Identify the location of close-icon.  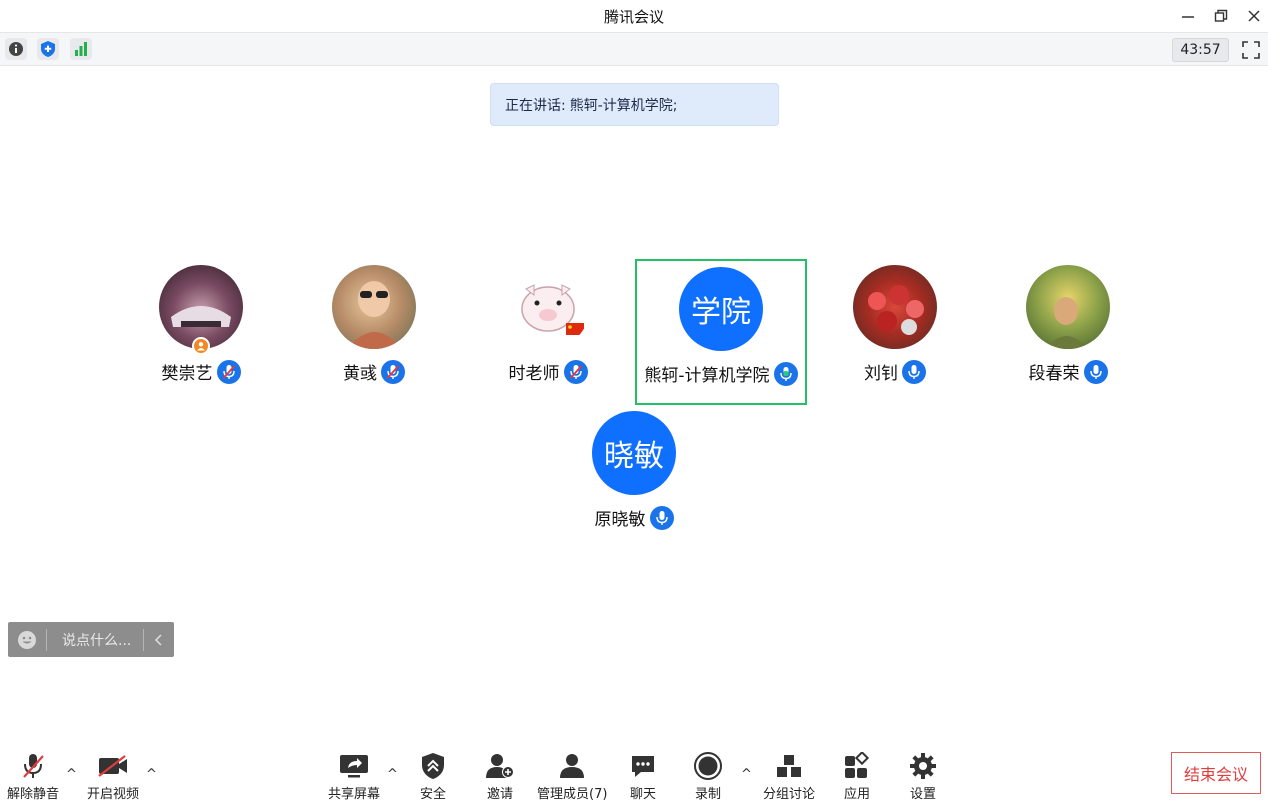
(1254, 16).